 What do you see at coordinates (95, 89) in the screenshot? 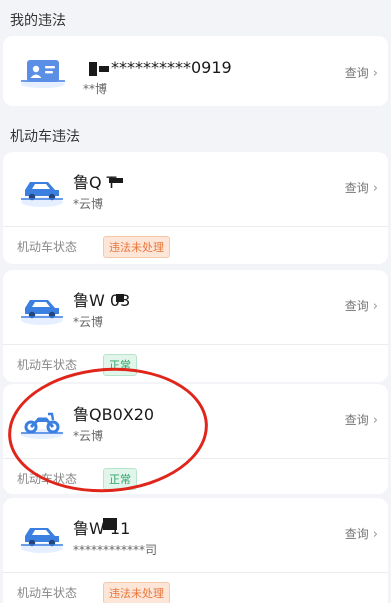
I see `license-owner: **博` at bounding box center [95, 89].